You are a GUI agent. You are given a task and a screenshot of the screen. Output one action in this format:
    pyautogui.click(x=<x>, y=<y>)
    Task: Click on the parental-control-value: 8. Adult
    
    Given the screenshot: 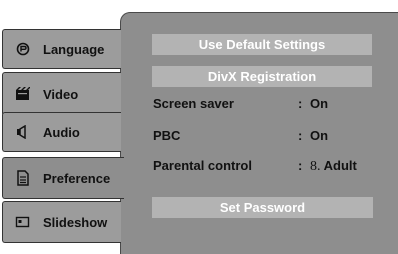 What is the action you would take?
    pyautogui.click(x=333, y=166)
    